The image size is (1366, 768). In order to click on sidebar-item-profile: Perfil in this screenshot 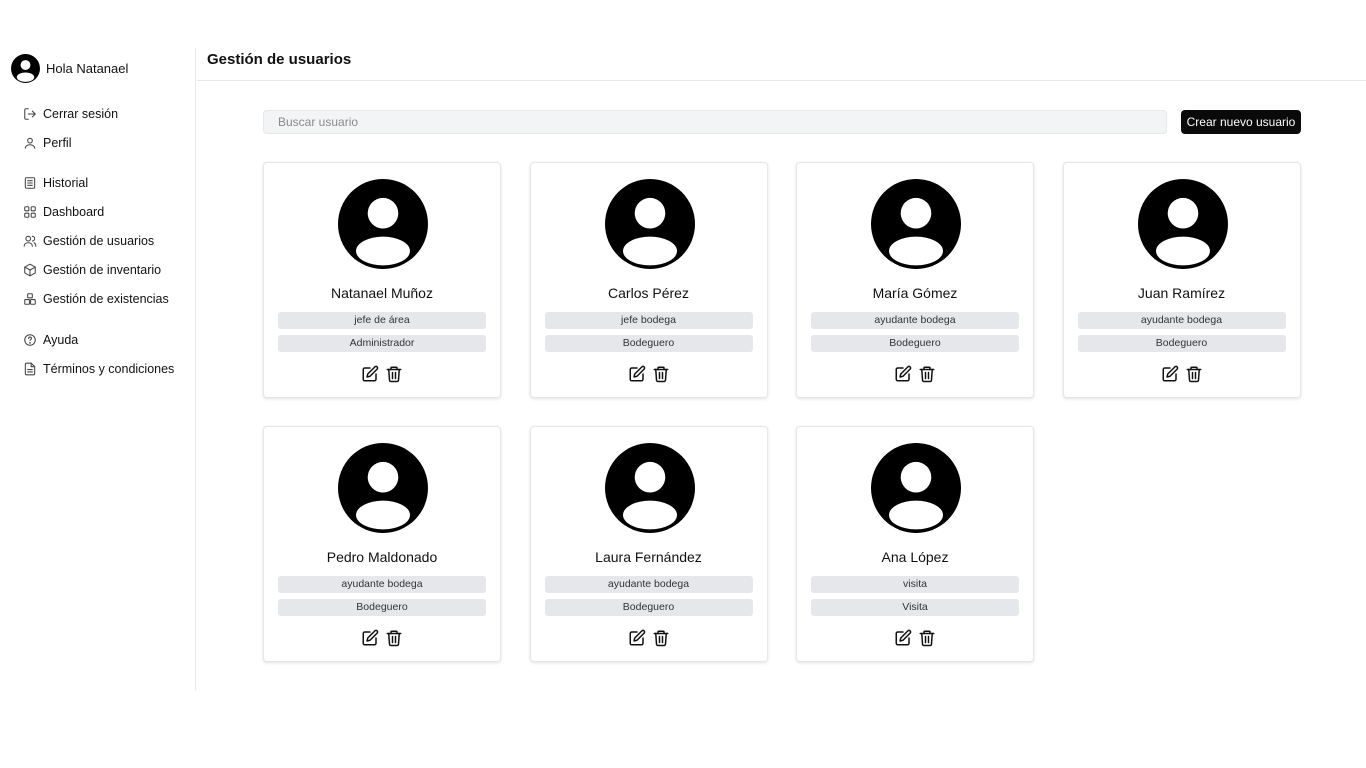, I will do `click(47, 143)`.